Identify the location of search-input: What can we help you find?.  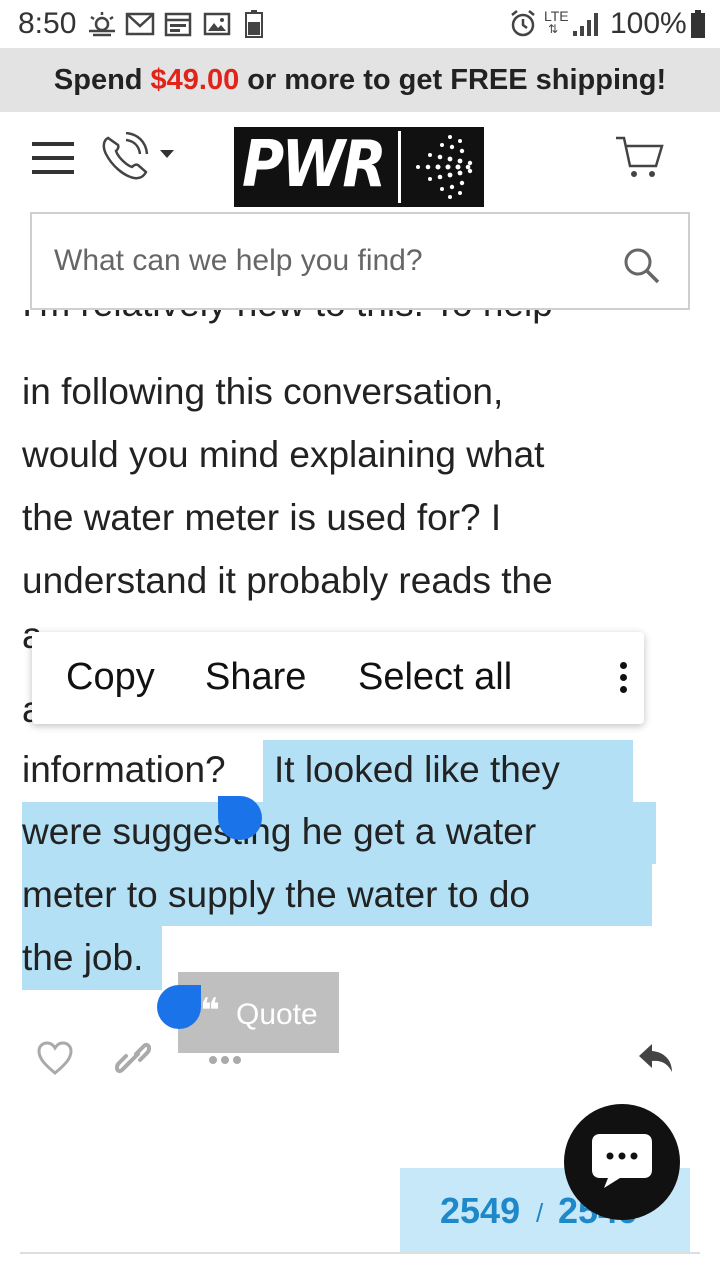
(360, 261).